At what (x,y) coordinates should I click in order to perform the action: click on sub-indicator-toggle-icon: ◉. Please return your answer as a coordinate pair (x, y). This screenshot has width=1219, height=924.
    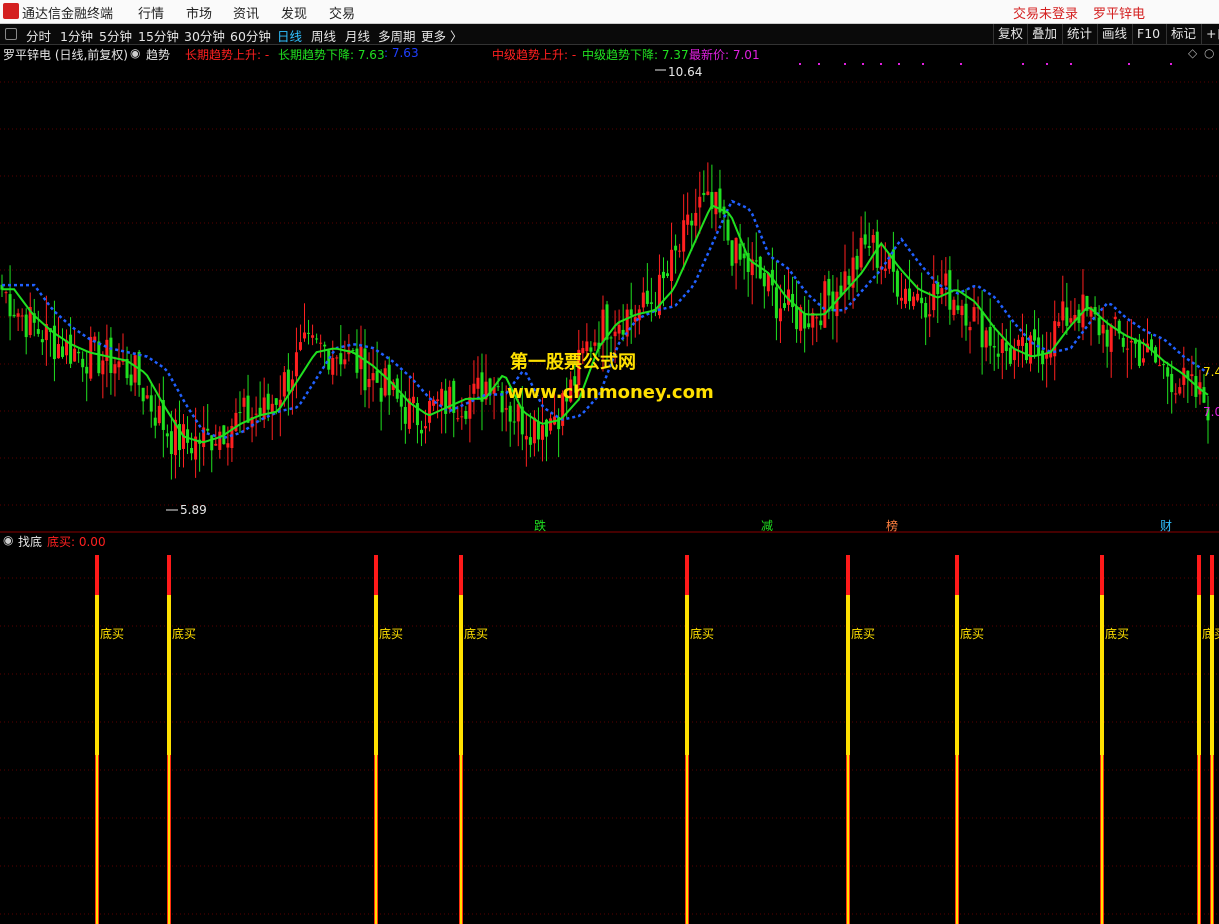
    Looking at the image, I should click on (8, 540).